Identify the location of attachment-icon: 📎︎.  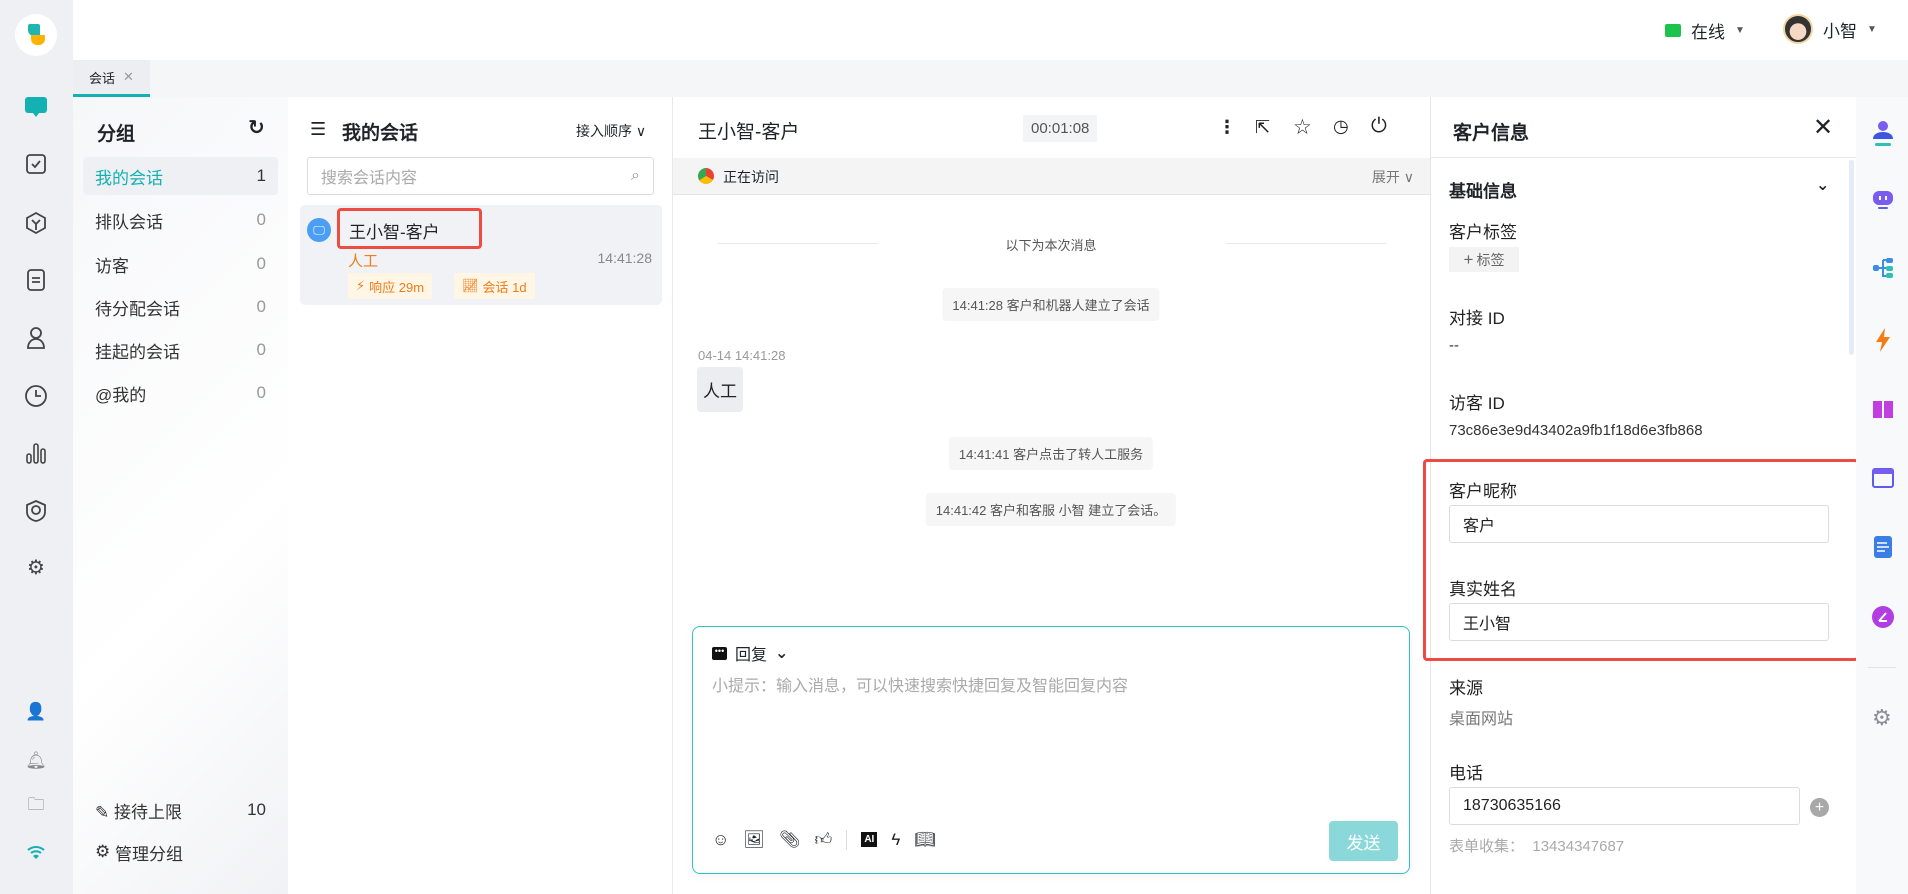
(790, 840).